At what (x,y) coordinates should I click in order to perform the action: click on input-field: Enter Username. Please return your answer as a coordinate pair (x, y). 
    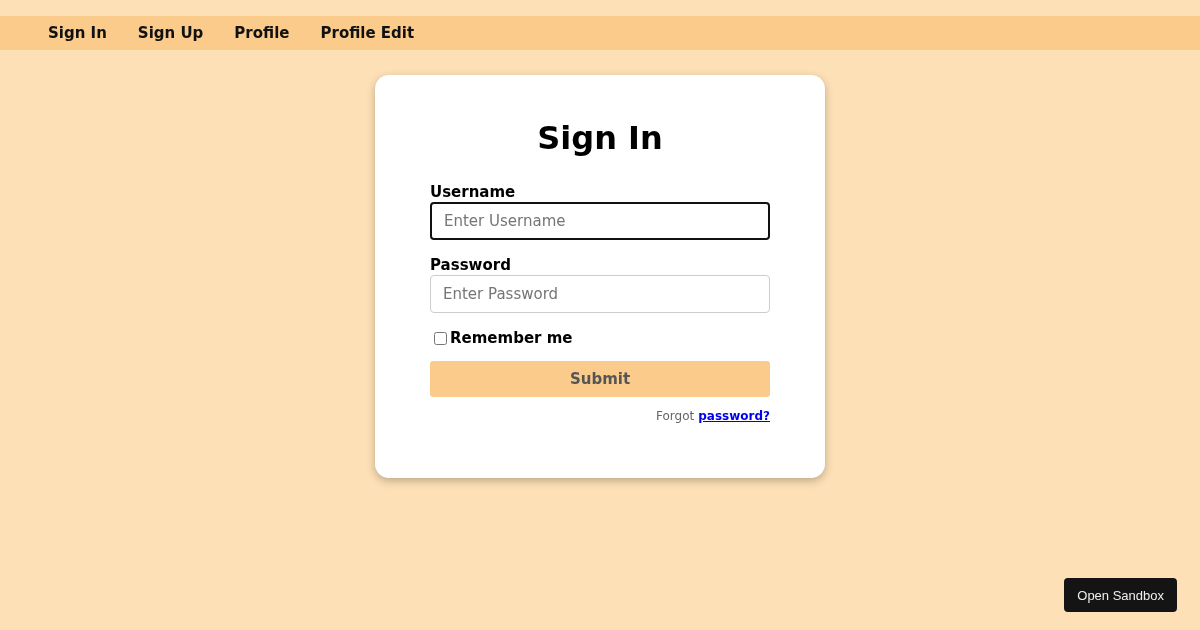
    Looking at the image, I should click on (600, 221).